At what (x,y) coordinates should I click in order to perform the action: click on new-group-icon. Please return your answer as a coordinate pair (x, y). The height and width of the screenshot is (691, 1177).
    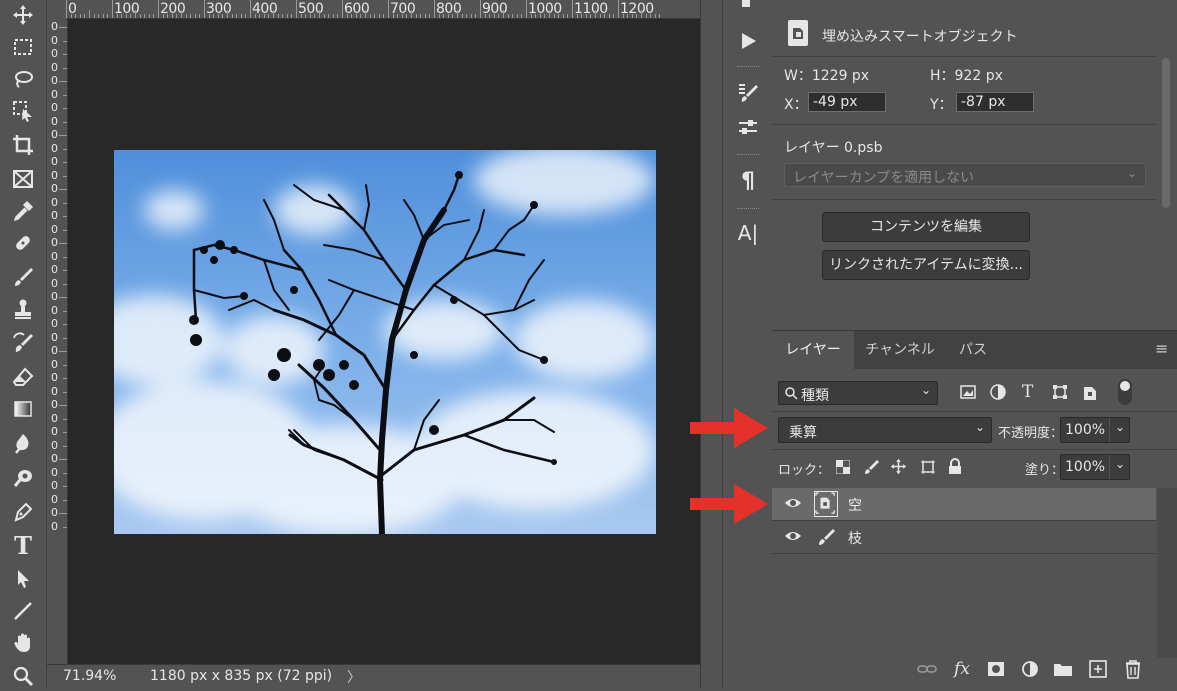
    Looking at the image, I should click on (1063, 669).